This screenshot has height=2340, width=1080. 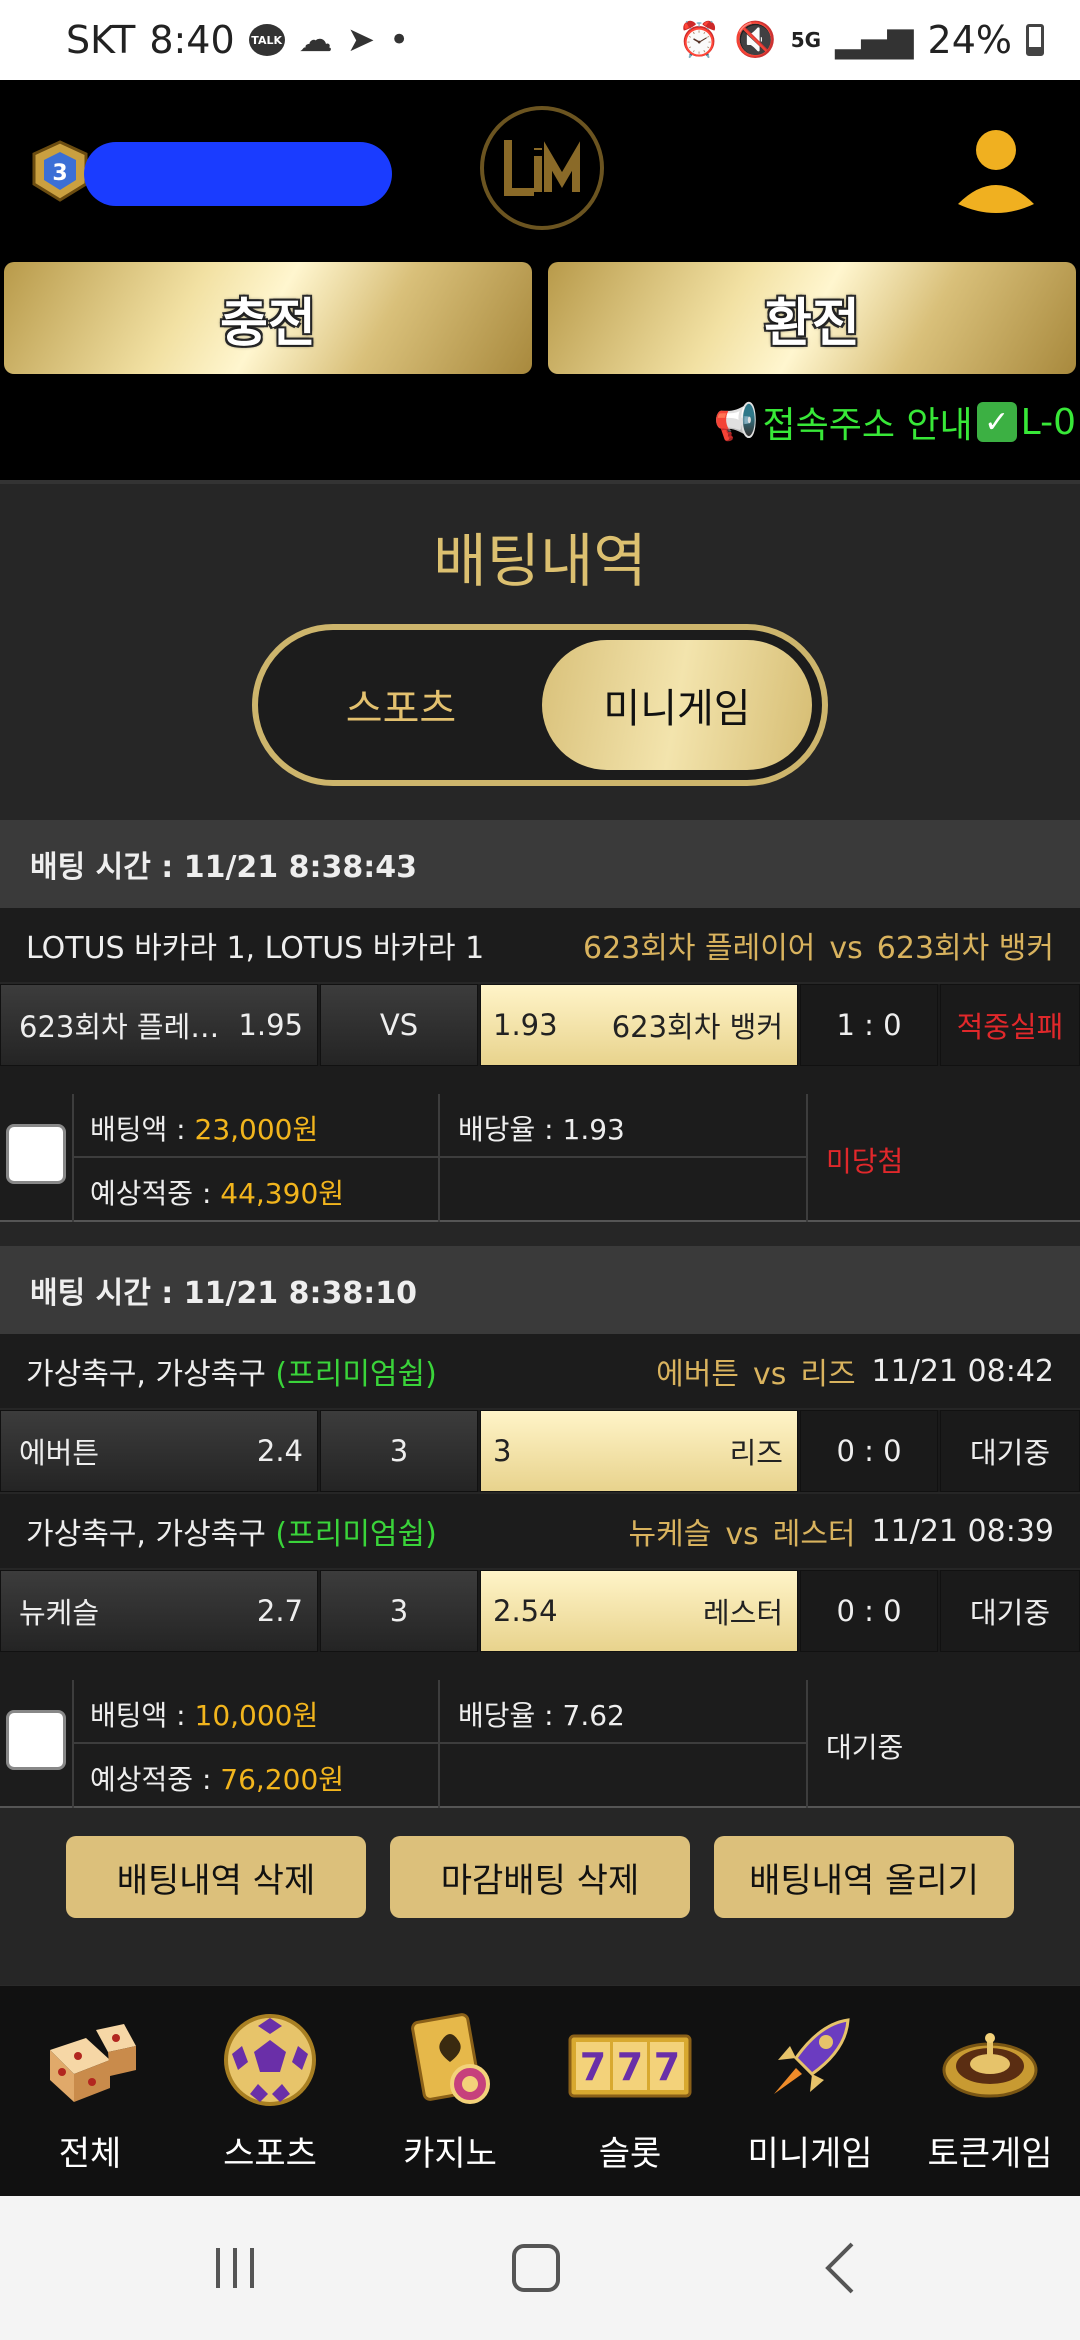 What do you see at coordinates (270, 2154) in the screenshot?
I see `nav-label: 스포츠` at bounding box center [270, 2154].